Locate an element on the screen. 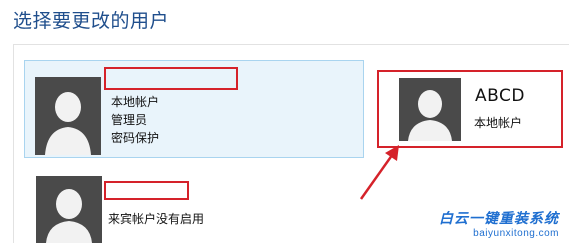  redacted-guest-name-box is located at coordinates (146, 190).